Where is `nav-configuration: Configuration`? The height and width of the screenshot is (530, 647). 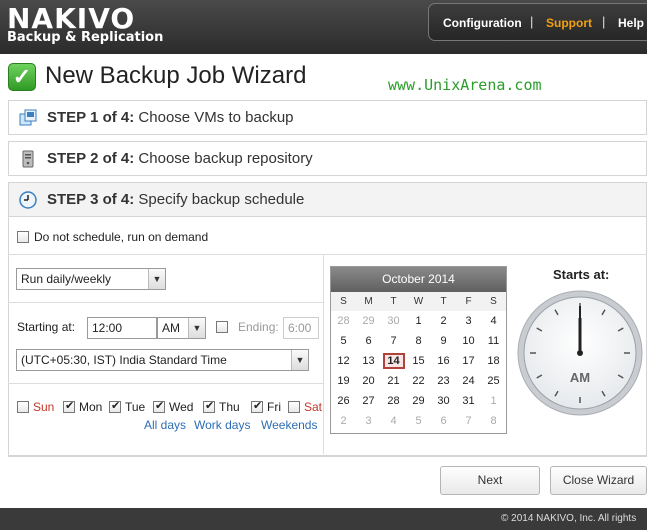 nav-configuration: Configuration is located at coordinates (482, 23).